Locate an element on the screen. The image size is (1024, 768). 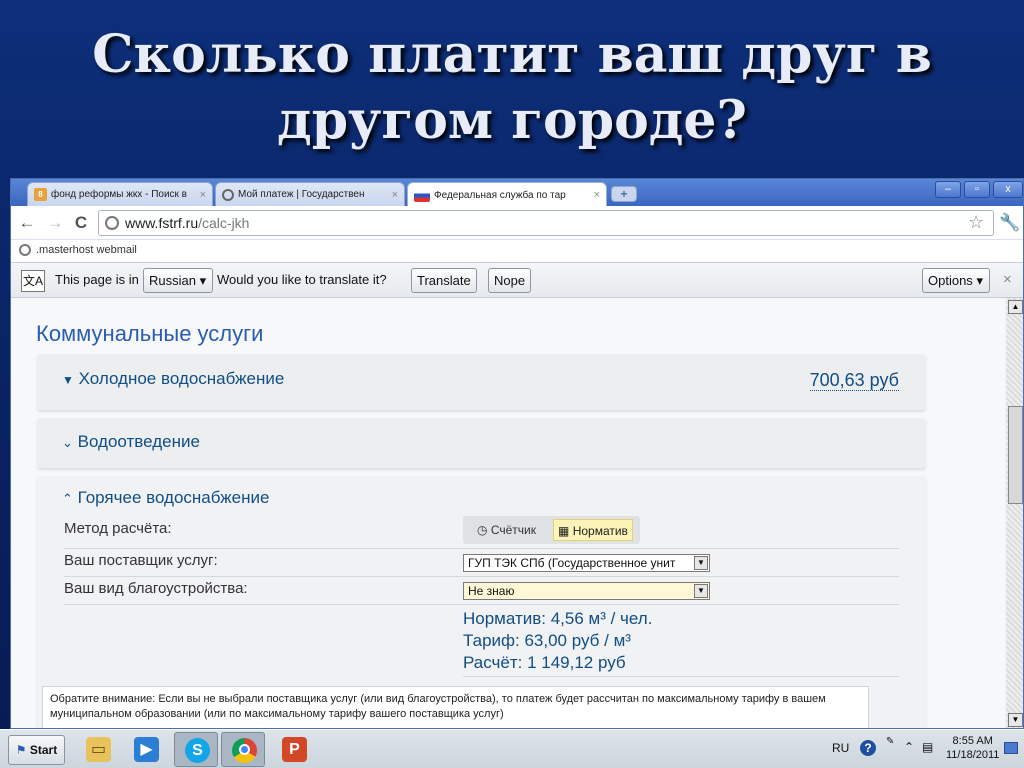
start-button: ⚑ Start is located at coordinates (36, 750).